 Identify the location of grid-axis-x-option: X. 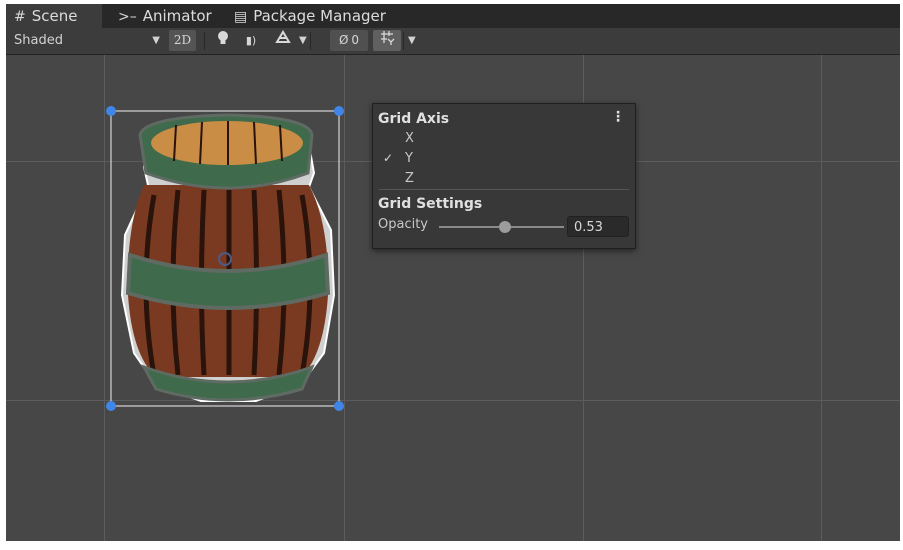
(409, 138).